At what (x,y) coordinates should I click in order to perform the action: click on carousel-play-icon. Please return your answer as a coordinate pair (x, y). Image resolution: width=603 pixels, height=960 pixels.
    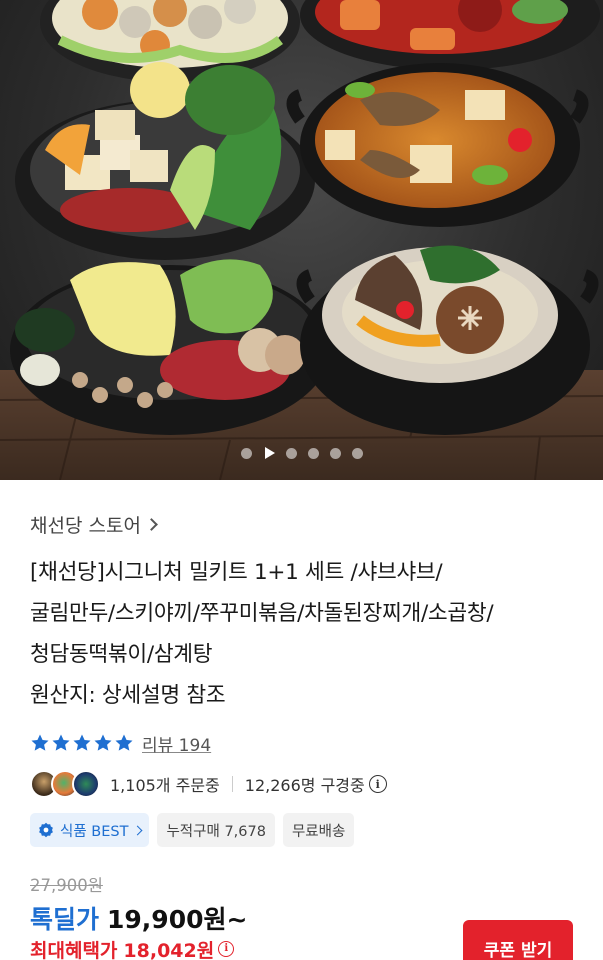
    Looking at the image, I should click on (269, 453).